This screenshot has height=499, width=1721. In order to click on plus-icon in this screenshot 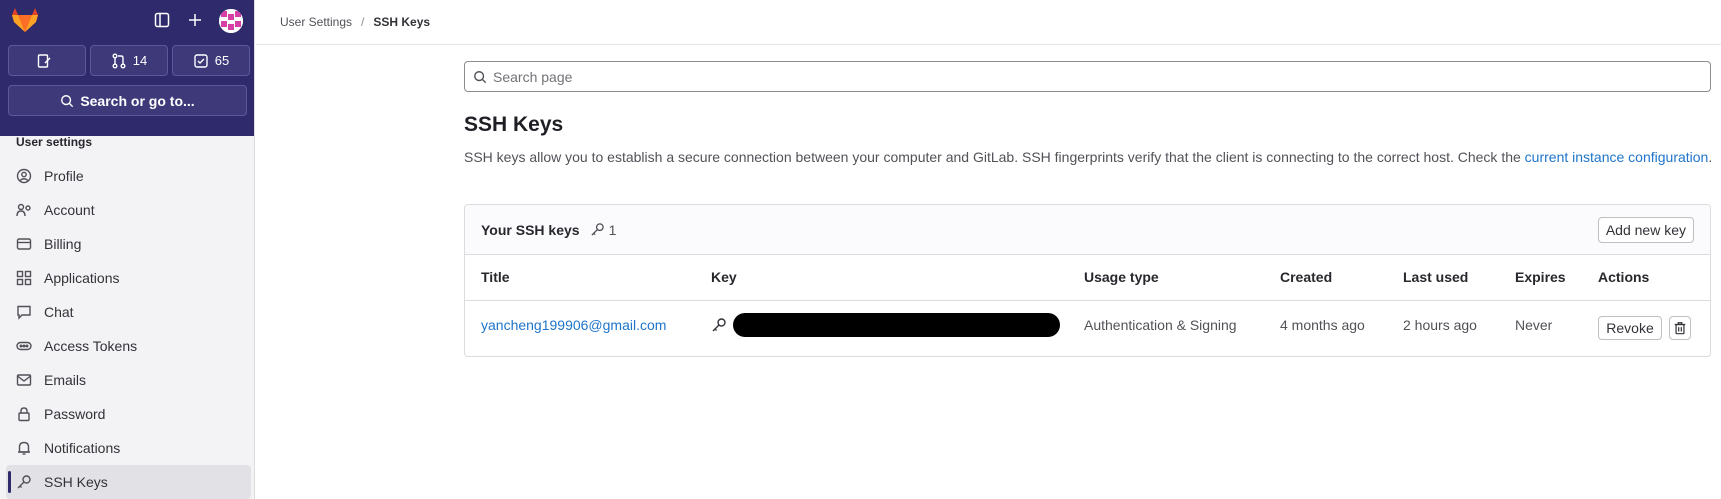, I will do `click(195, 20)`.